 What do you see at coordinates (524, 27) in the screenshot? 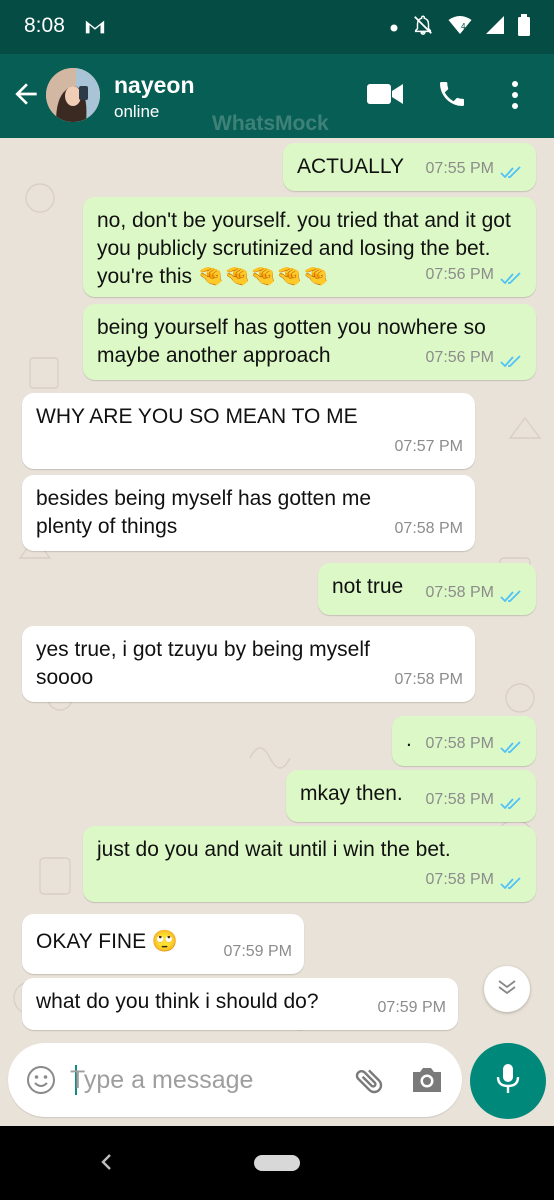
I see `battery-icon` at bounding box center [524, 27].